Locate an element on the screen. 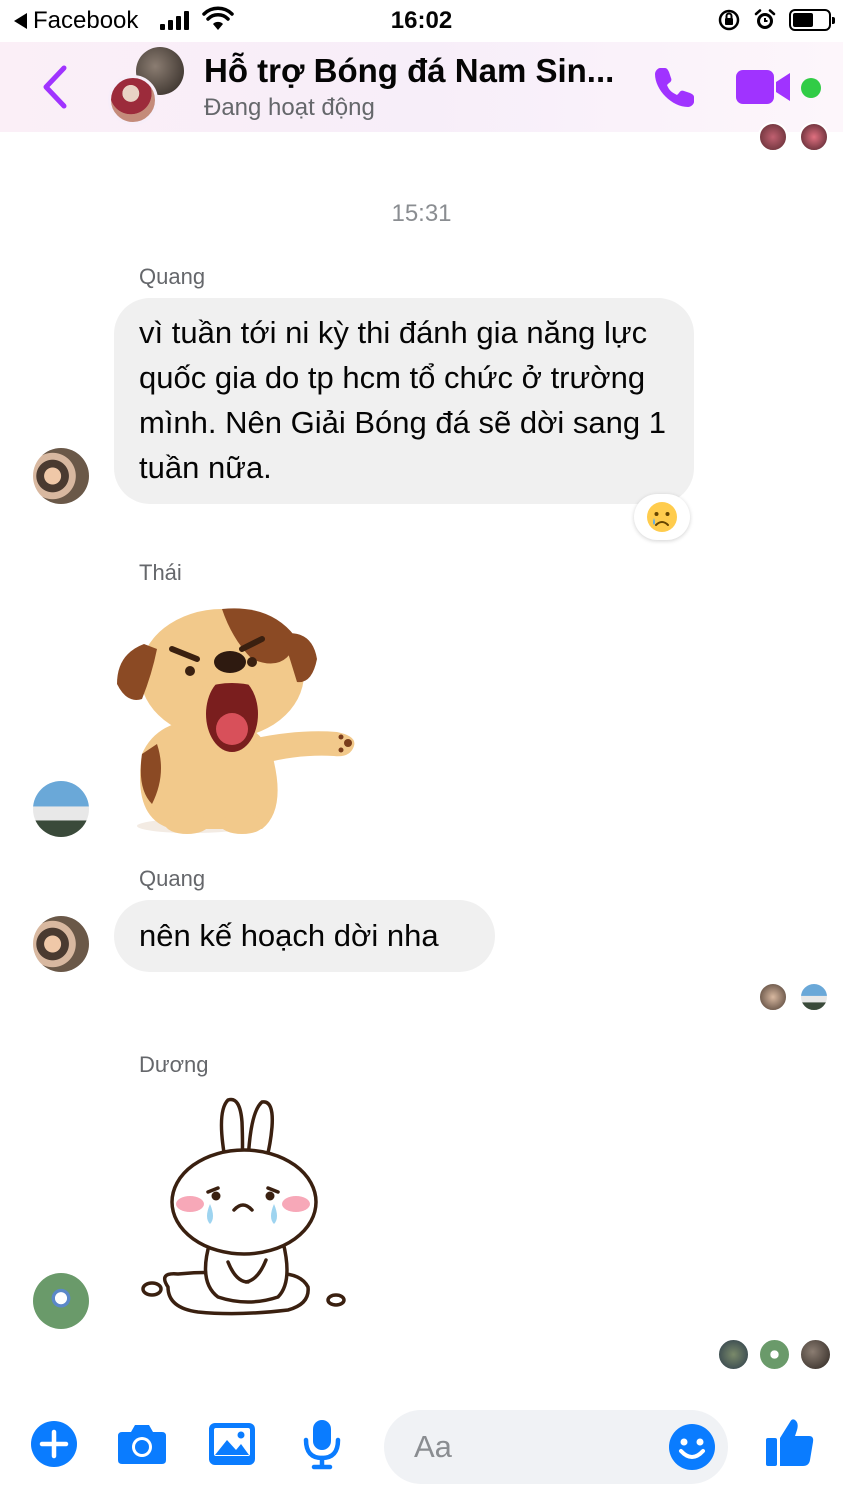 The image size is (843, 1499). message-input is located at coordinates (534, 1447).